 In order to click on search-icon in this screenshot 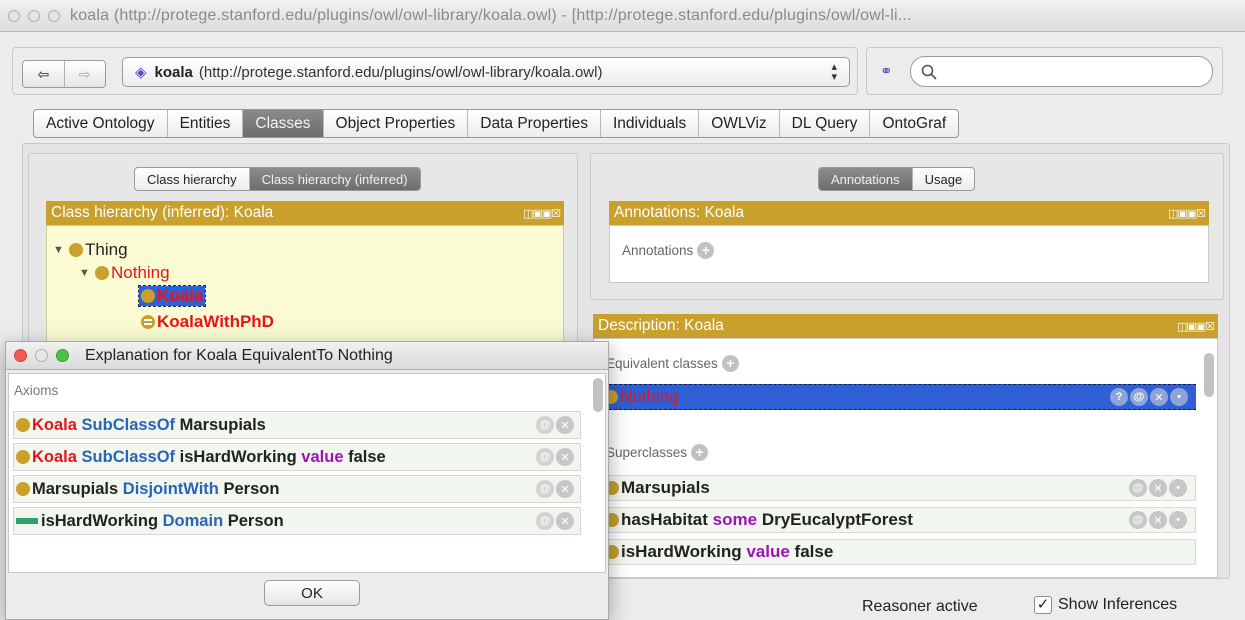, I will do `click(929, 72)`.